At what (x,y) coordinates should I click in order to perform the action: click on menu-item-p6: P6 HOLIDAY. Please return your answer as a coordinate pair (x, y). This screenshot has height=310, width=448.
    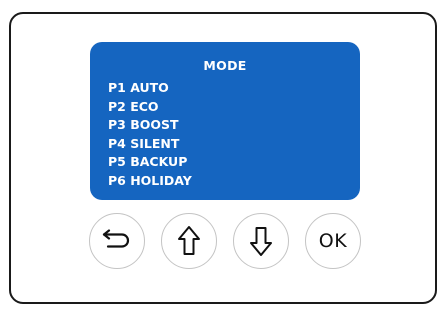
    Looking at the image, I should click on (150, 181).